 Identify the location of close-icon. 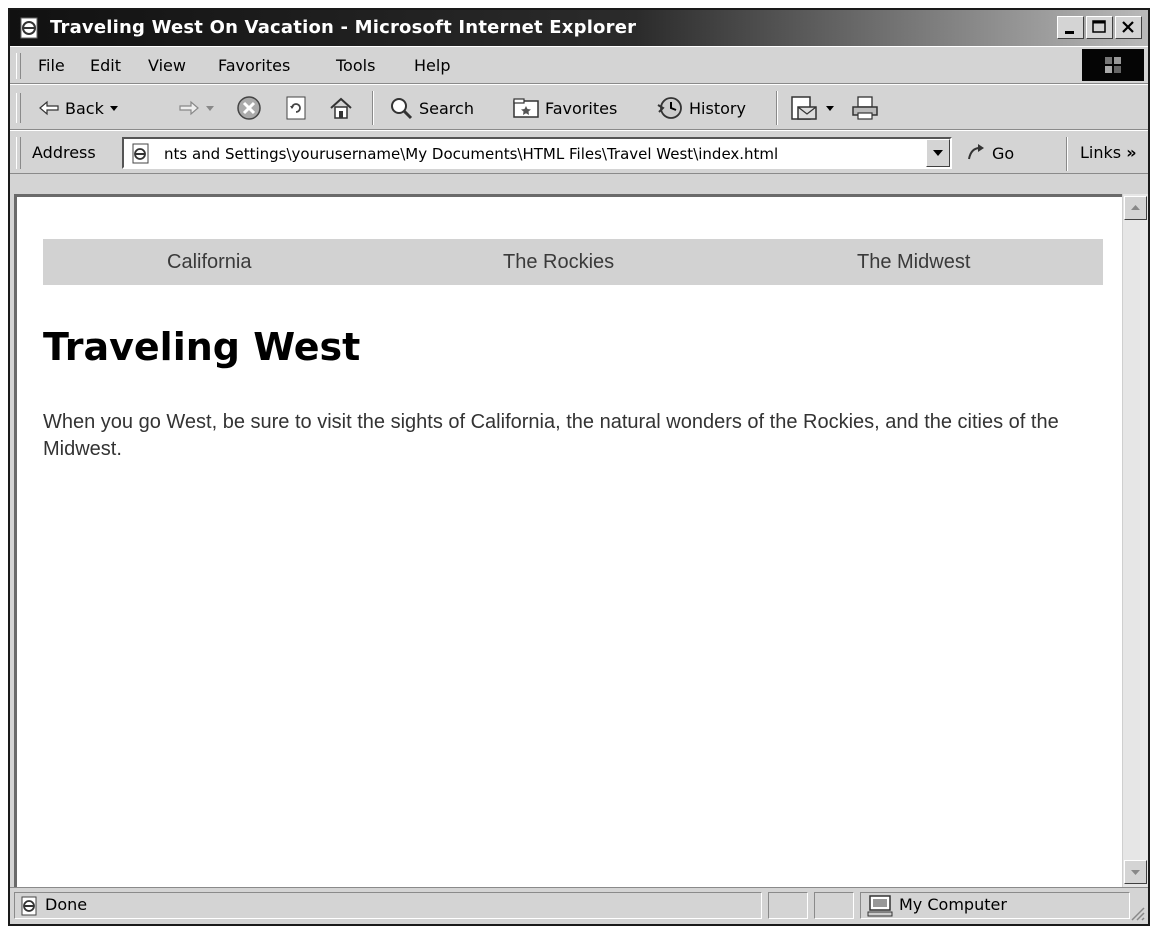
(1128, 27).